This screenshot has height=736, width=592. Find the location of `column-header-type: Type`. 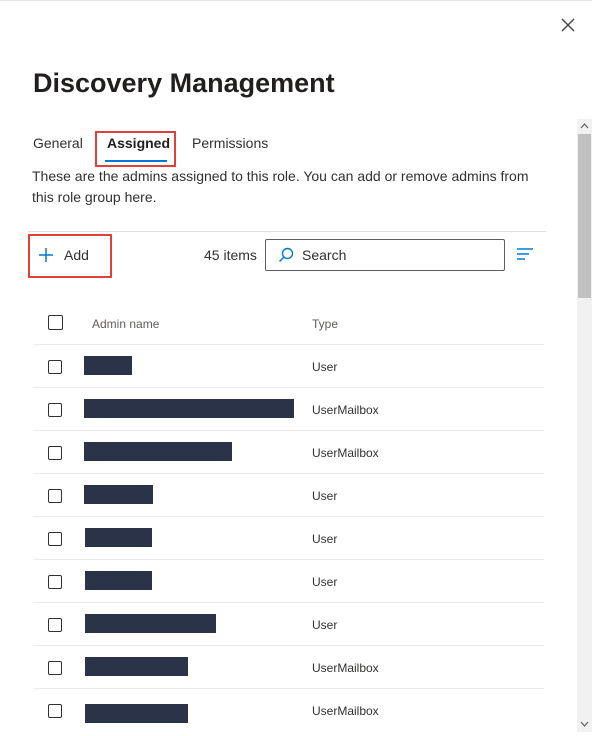

column-header-type: Type is located at coordinates (325, 324).